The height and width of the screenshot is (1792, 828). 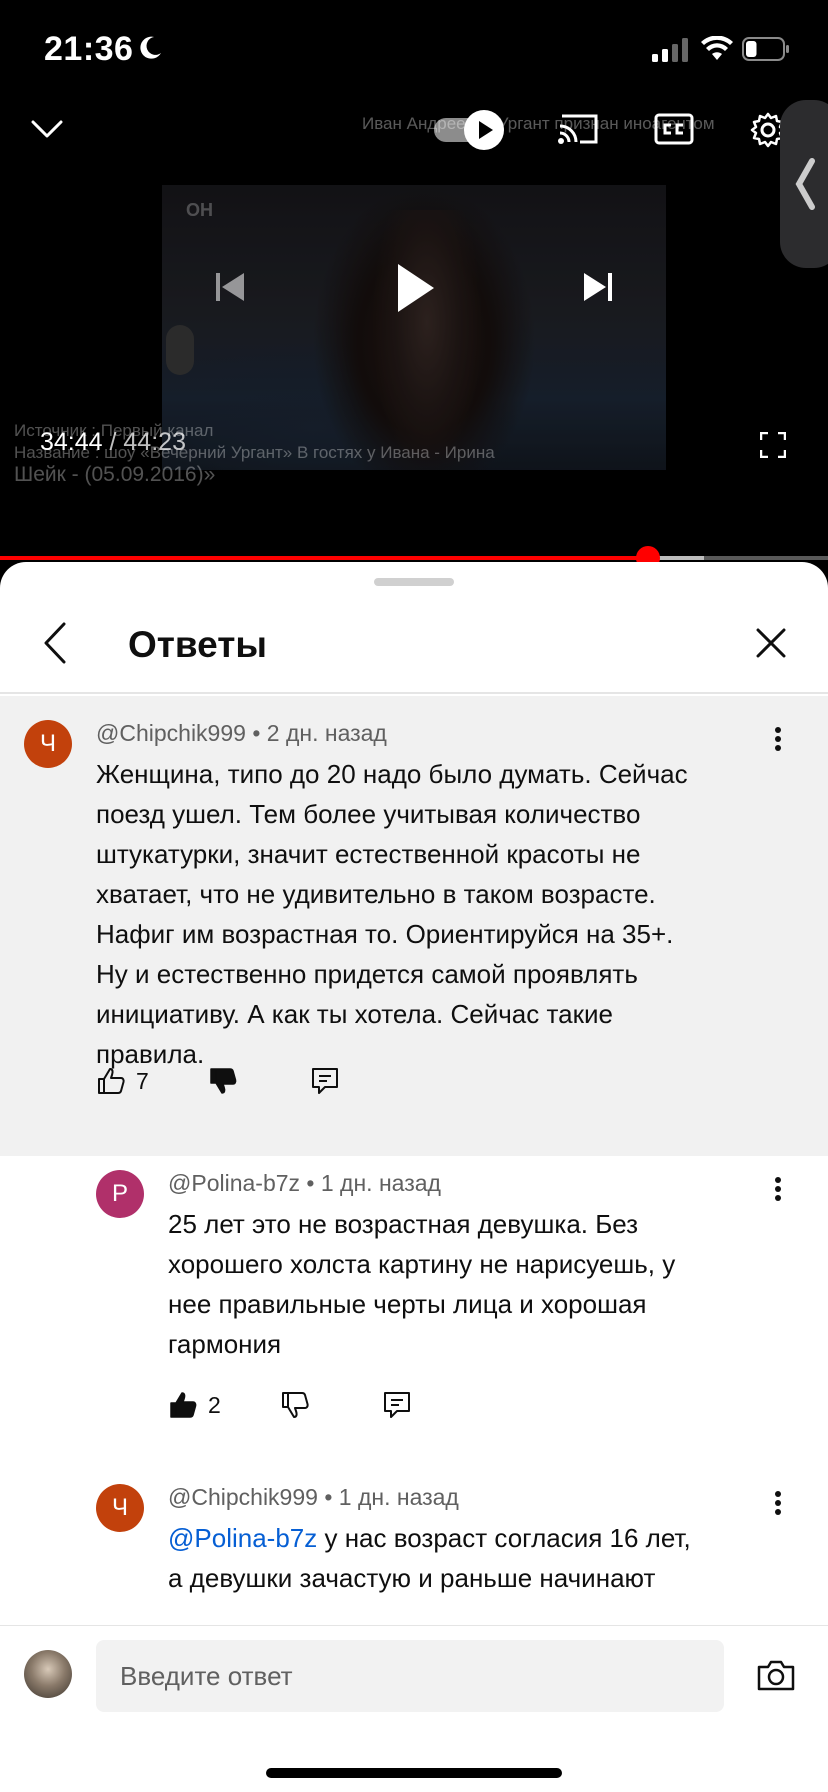 I want to click on chevron-down-icon, so click(x=47, y=129).